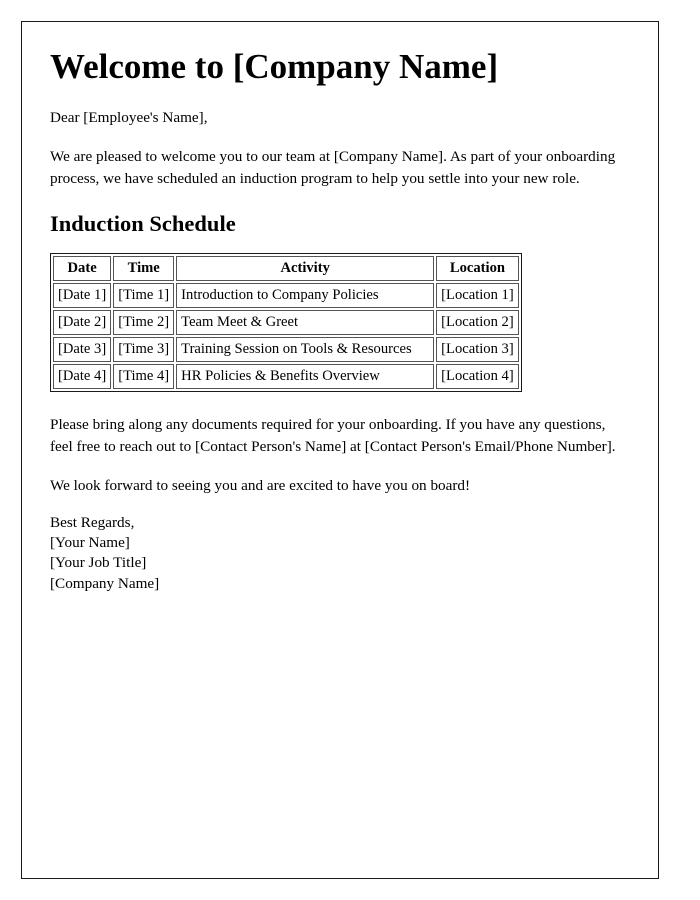 The image size is (700, 900). What do you see at coordinates (305, 350) in the screenshot?
I see `cell-activity: Training Session on Tools & Resources` at bounding box center [305, 350].